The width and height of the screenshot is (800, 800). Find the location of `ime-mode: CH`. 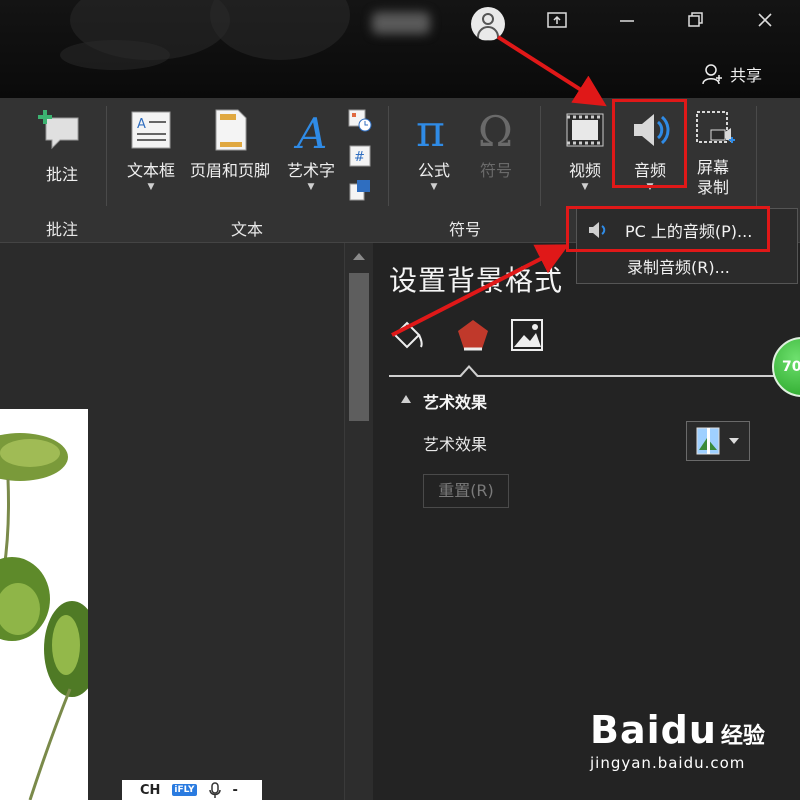

ime-mode: CH is located at coordinates (150, 790).